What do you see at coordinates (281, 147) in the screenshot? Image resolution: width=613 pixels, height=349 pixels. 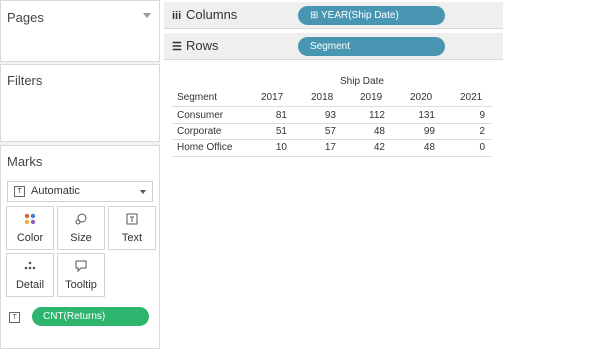 I see `value-cell: 10` at bounding box center [281, 147].